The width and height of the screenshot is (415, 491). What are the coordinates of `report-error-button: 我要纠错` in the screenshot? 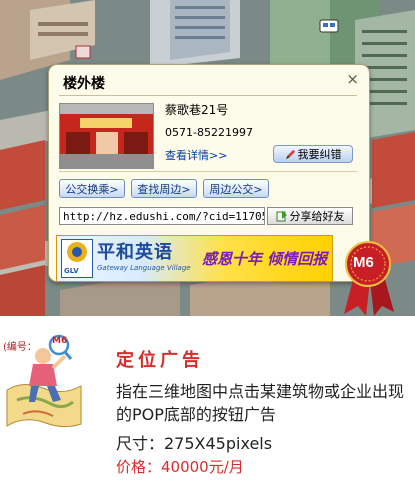 It's located at (313, 154).